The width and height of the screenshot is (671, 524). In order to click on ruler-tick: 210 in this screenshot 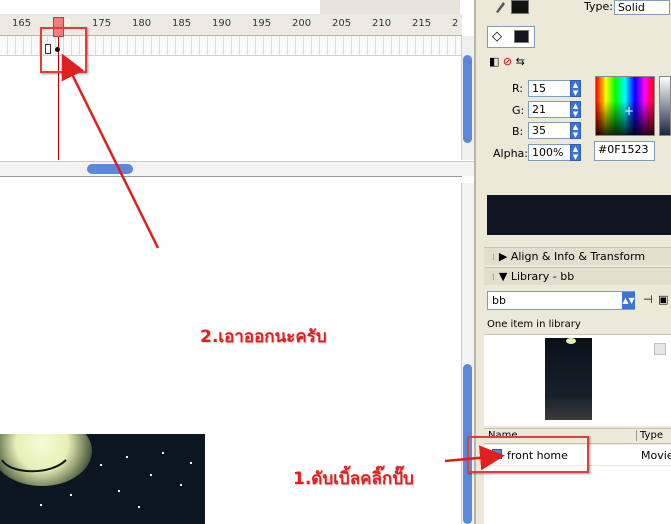, I will do `click(382, 23)`.